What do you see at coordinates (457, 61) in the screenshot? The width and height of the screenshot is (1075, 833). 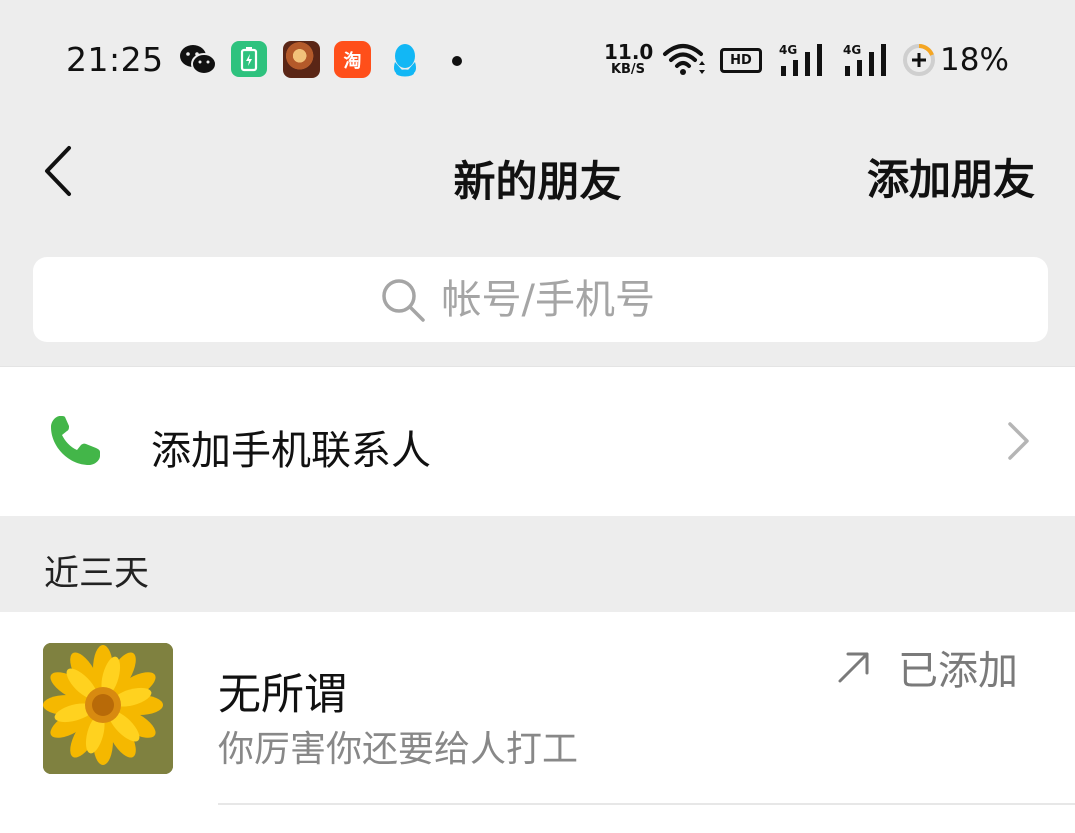 I see `notification-dot` at bounding box center [457, 61].